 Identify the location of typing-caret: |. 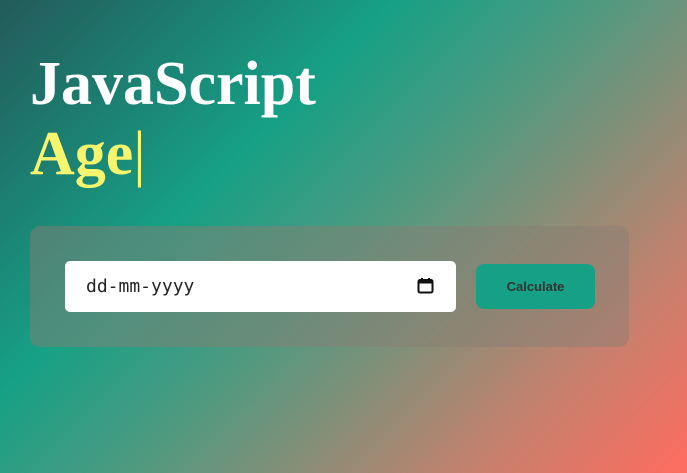
(139, 154).